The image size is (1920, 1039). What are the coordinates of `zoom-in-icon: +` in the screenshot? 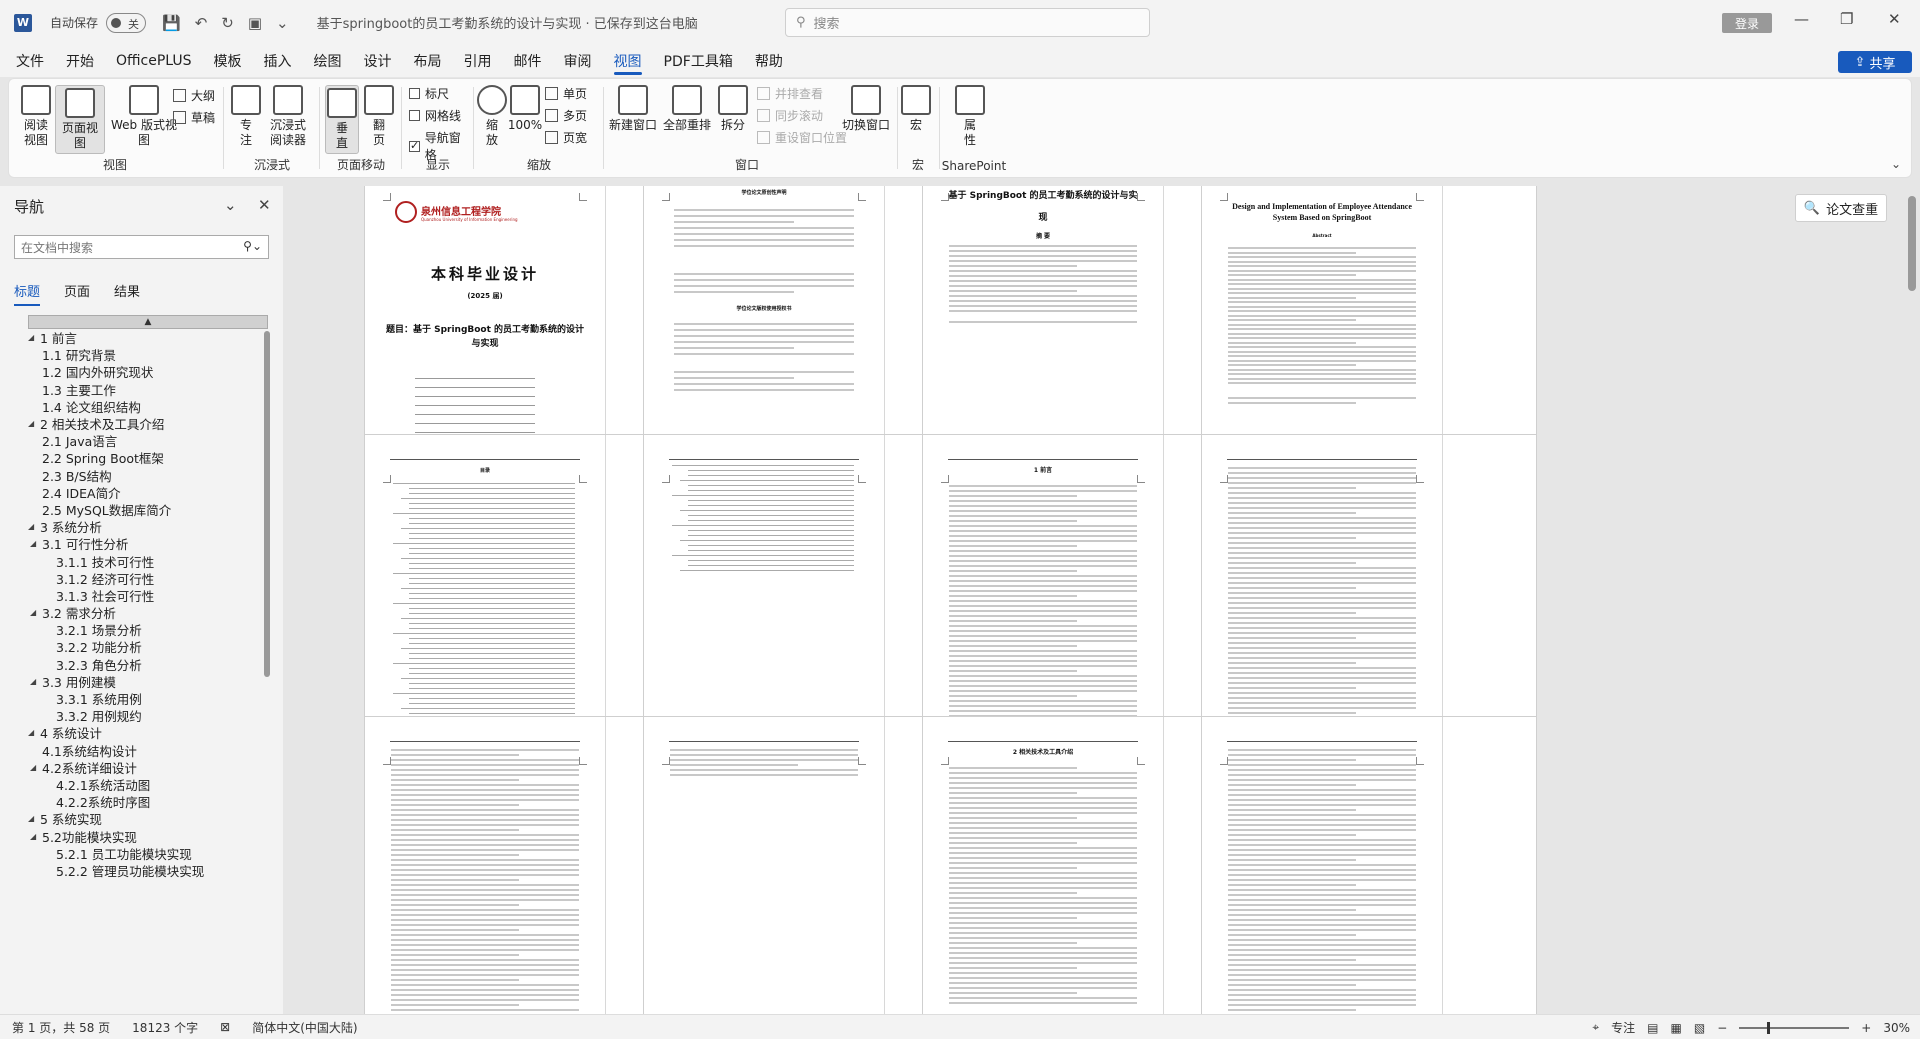 It's located at (1866, 1028).